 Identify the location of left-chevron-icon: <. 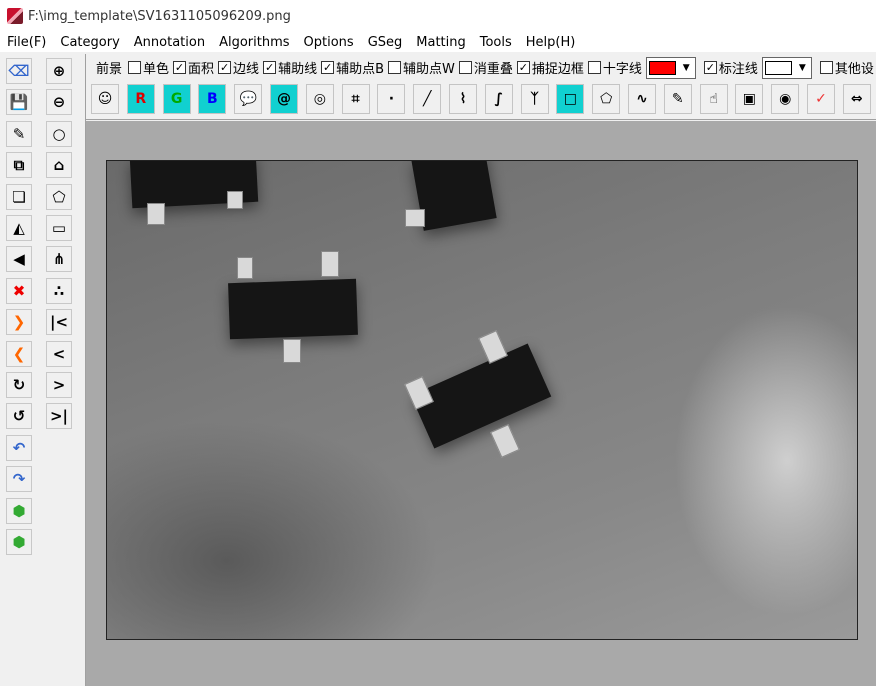
(59, 353).